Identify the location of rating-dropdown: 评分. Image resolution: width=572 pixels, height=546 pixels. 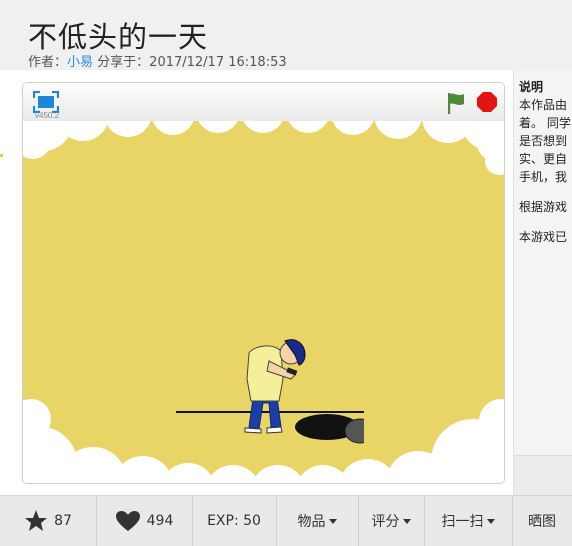
(391, 521).